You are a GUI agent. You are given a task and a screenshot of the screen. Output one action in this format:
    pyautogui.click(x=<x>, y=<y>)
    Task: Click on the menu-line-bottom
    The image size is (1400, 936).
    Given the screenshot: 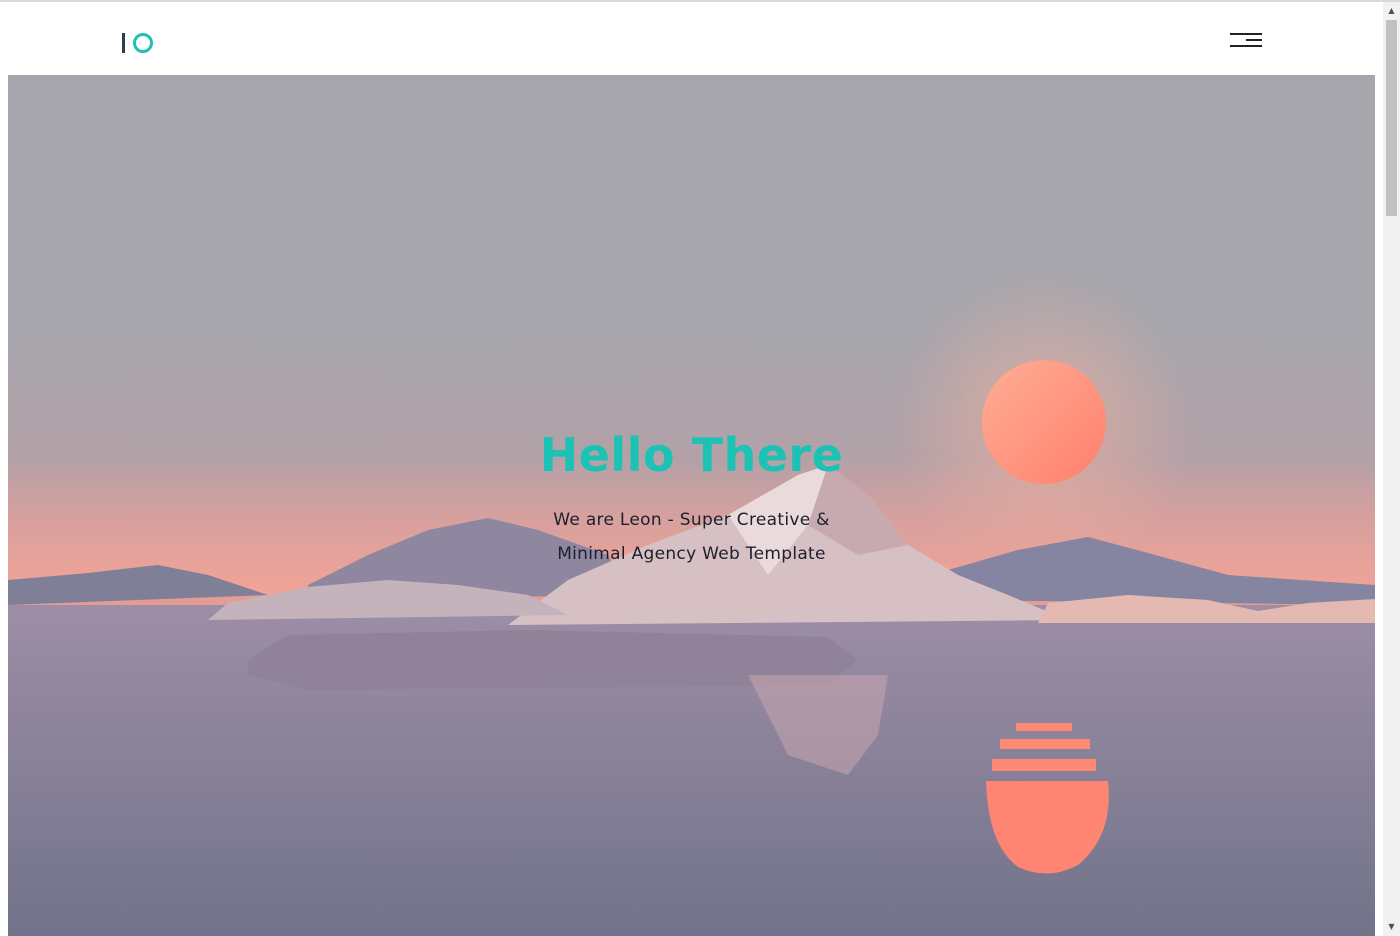 What is the action you would take?
    pyautogui.click(x=1246, y=46)
    